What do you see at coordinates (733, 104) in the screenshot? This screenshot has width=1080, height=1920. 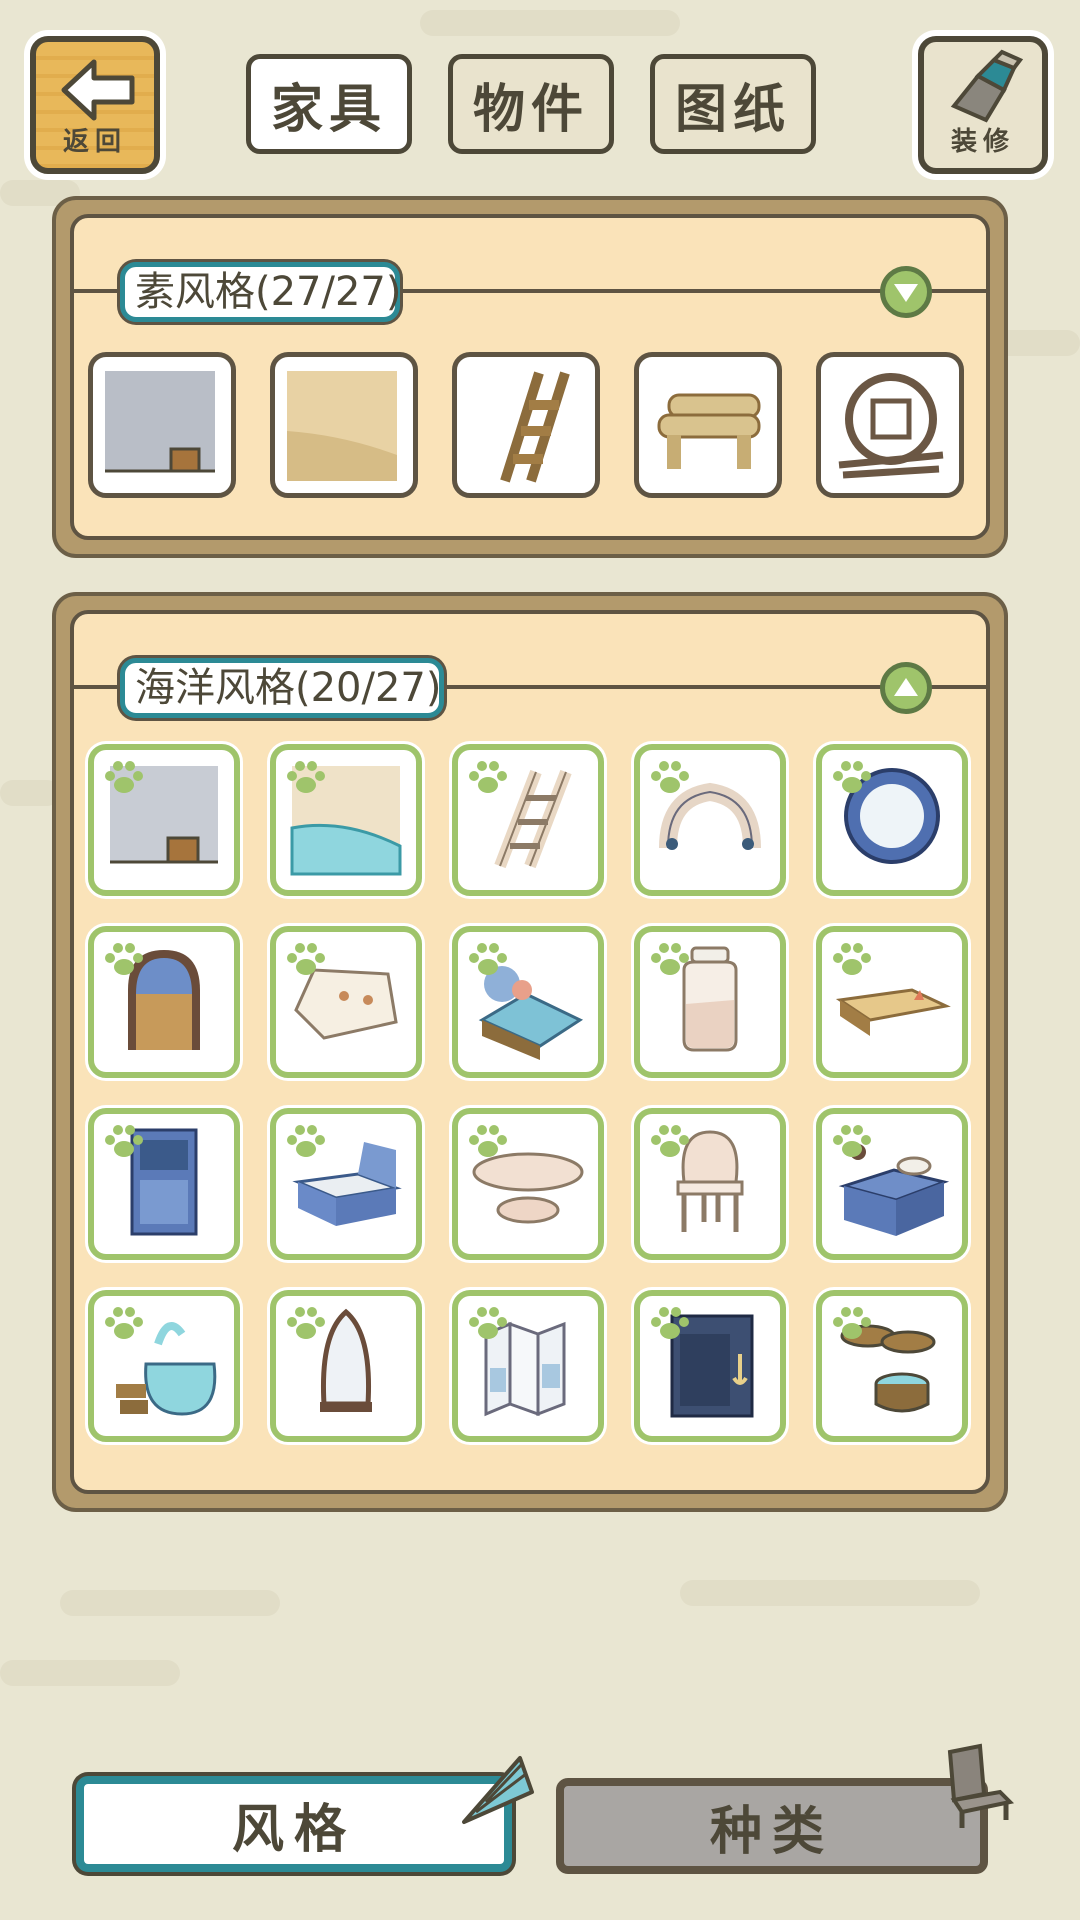 I see `tab-blueprints: 图纸` at bounding box center [733, 104].